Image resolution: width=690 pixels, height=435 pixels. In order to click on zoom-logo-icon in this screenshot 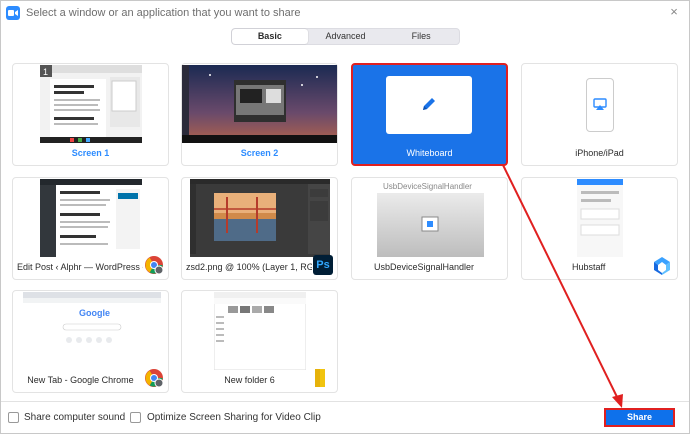, I will do `click(13, 13)`.